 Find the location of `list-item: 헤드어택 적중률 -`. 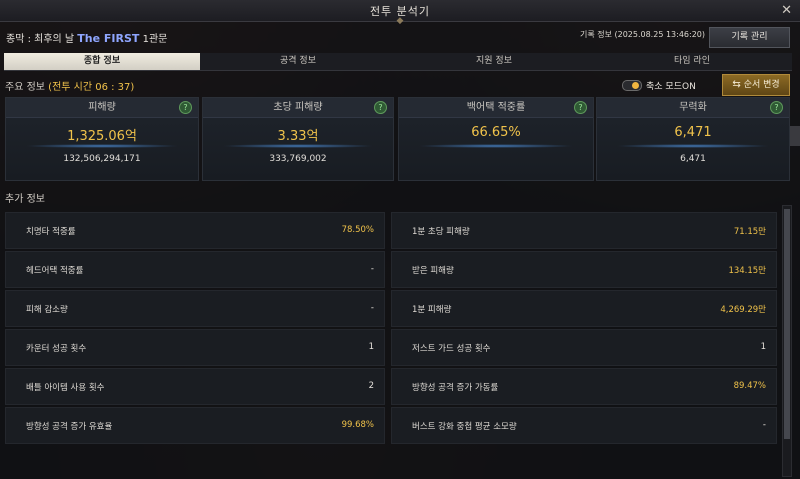

list-item: 헤드어택 적중률 - is located at coordinates (195, 269).